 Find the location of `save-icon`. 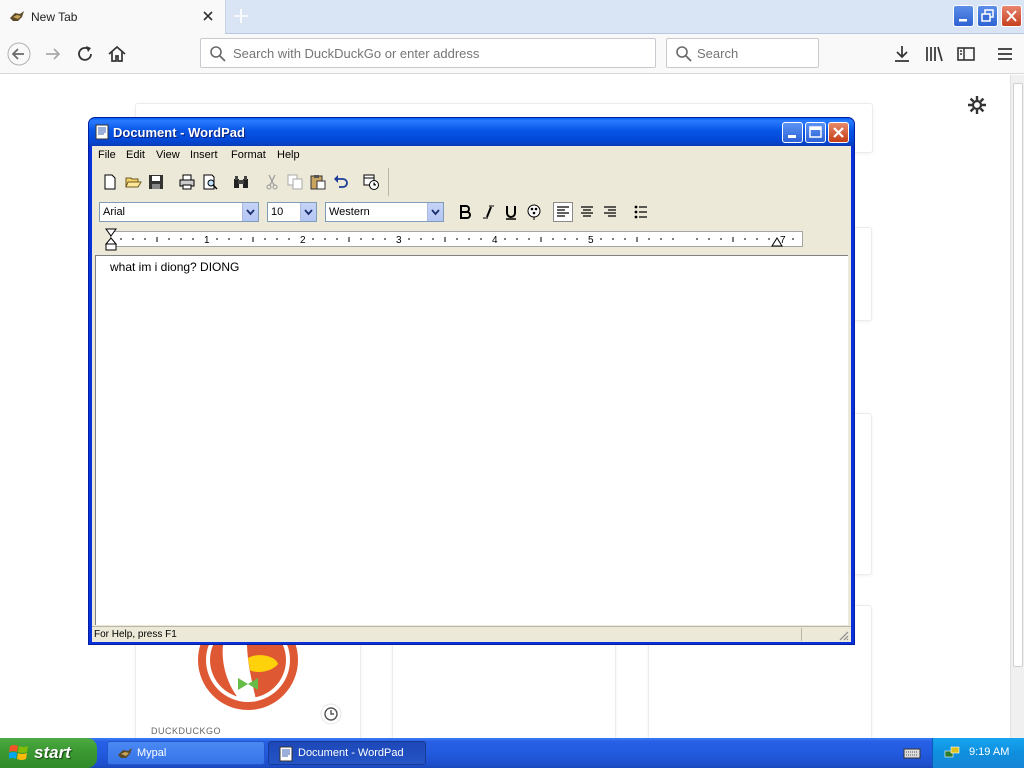

save-icon is located at coordinates (156, 182).